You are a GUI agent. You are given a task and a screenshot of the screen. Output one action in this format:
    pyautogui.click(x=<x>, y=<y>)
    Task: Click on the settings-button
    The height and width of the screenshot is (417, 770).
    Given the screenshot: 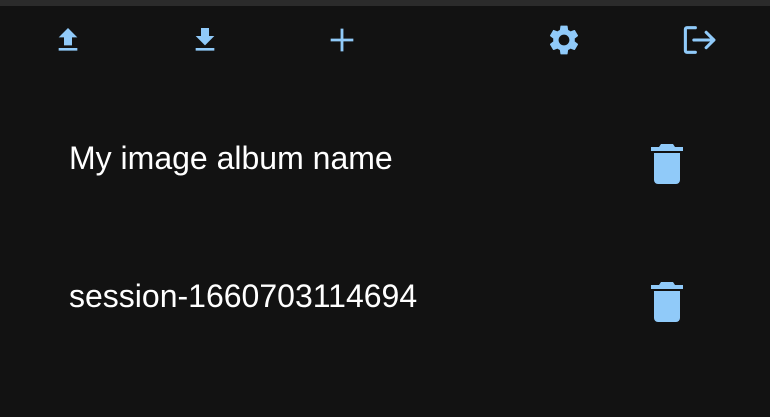 What is the action you would take?
    pyautogui.click(x=564, y=40)
    